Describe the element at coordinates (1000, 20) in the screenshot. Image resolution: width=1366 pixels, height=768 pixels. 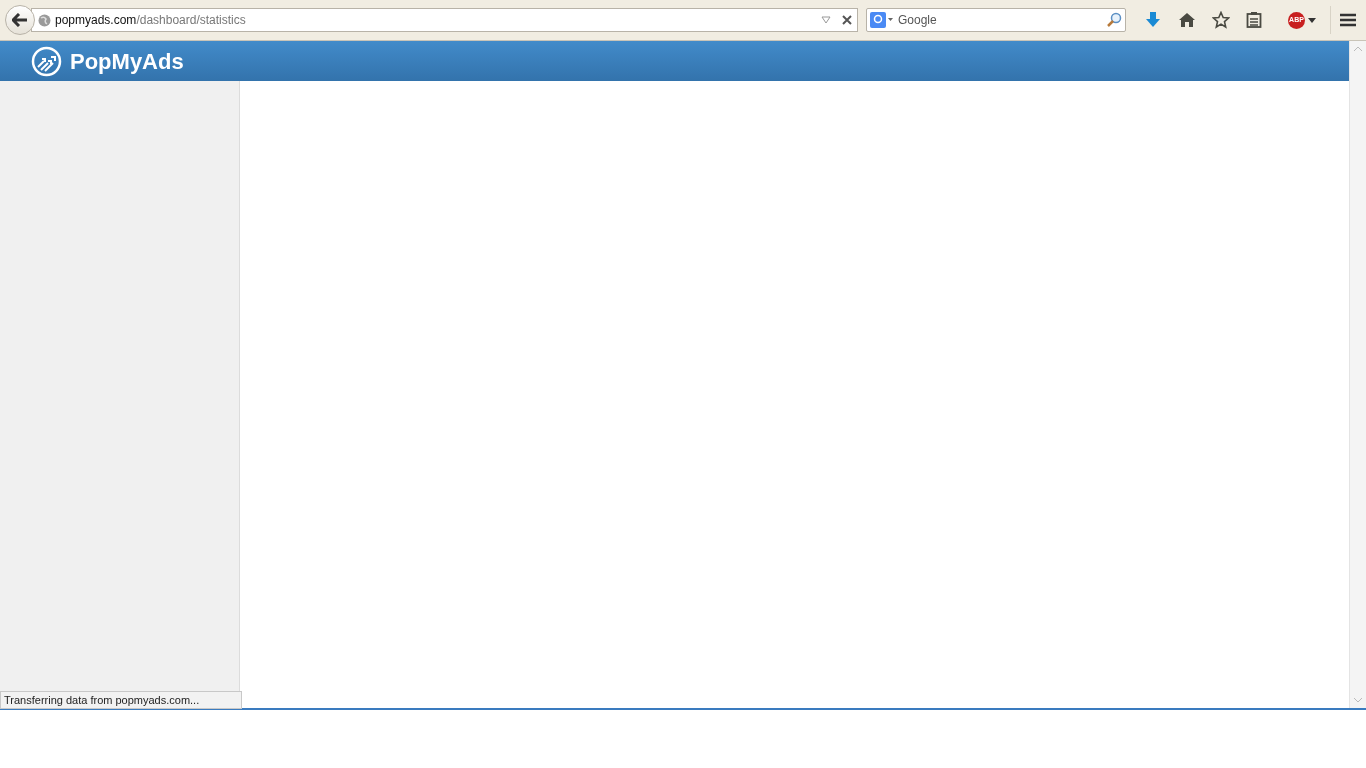
I see `search-input: Google` at that location.